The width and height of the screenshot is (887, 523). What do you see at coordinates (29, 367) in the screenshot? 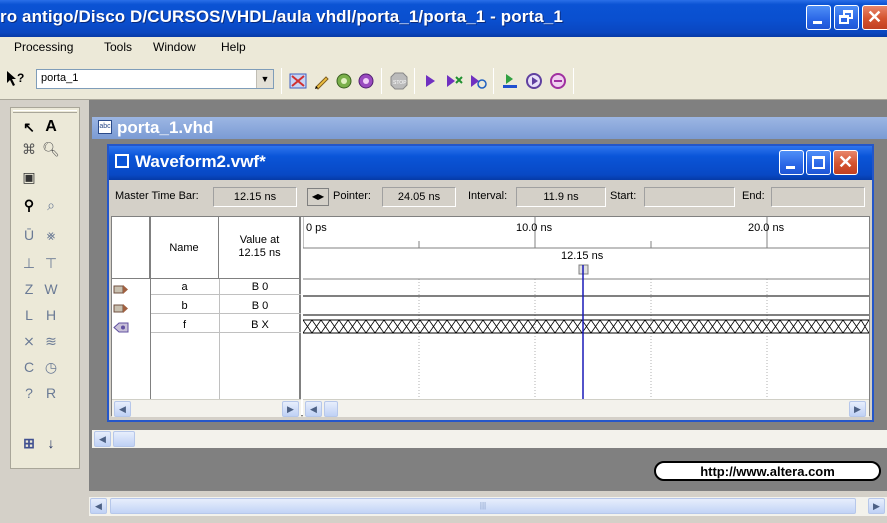
I see `count-value-icon: C` at bounding box center [29, 367].